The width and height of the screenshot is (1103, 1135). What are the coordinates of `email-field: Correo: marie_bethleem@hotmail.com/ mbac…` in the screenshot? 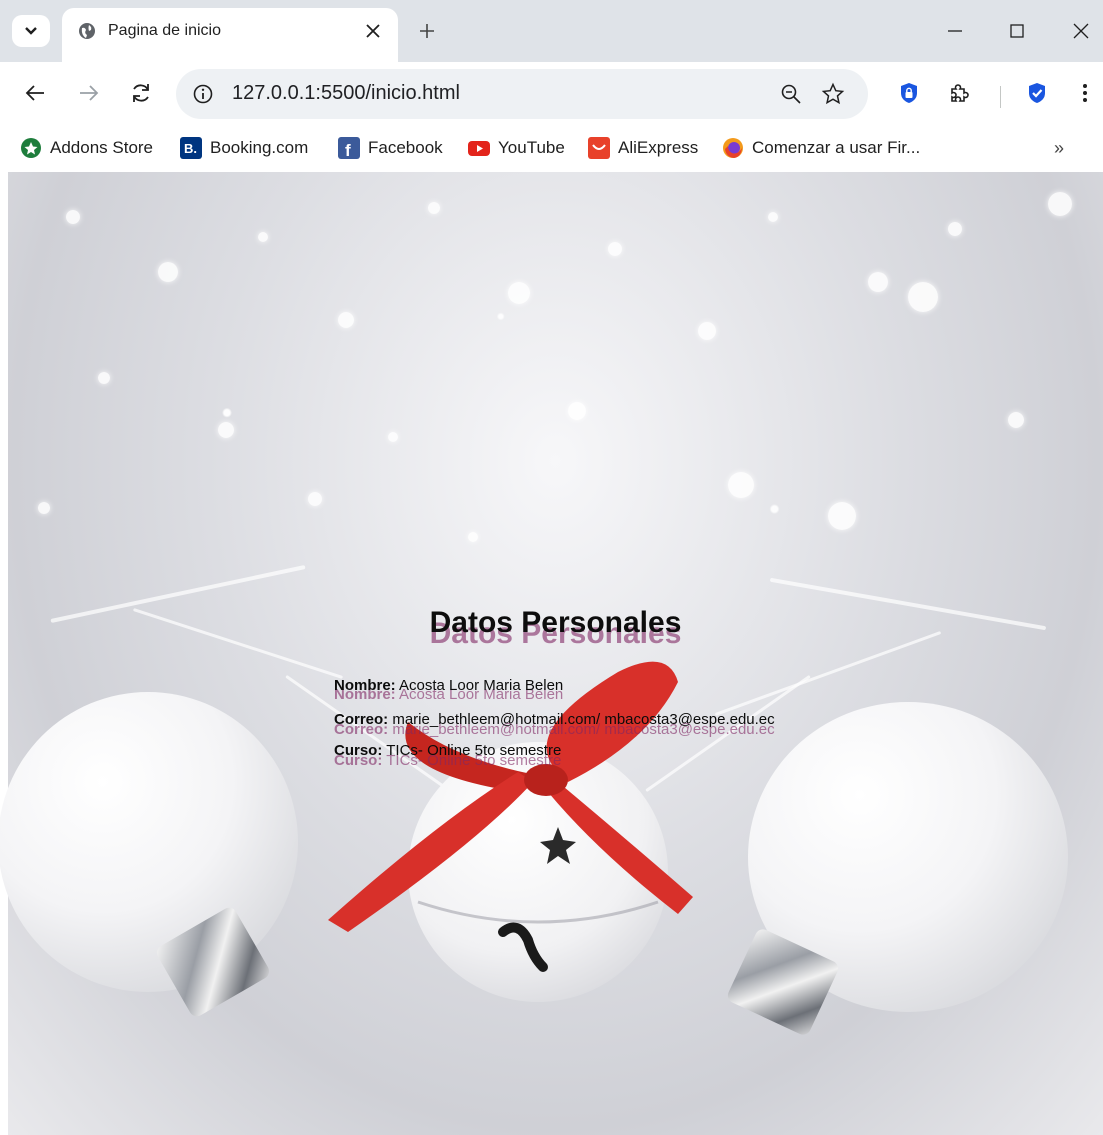 It's located at (554, 719).